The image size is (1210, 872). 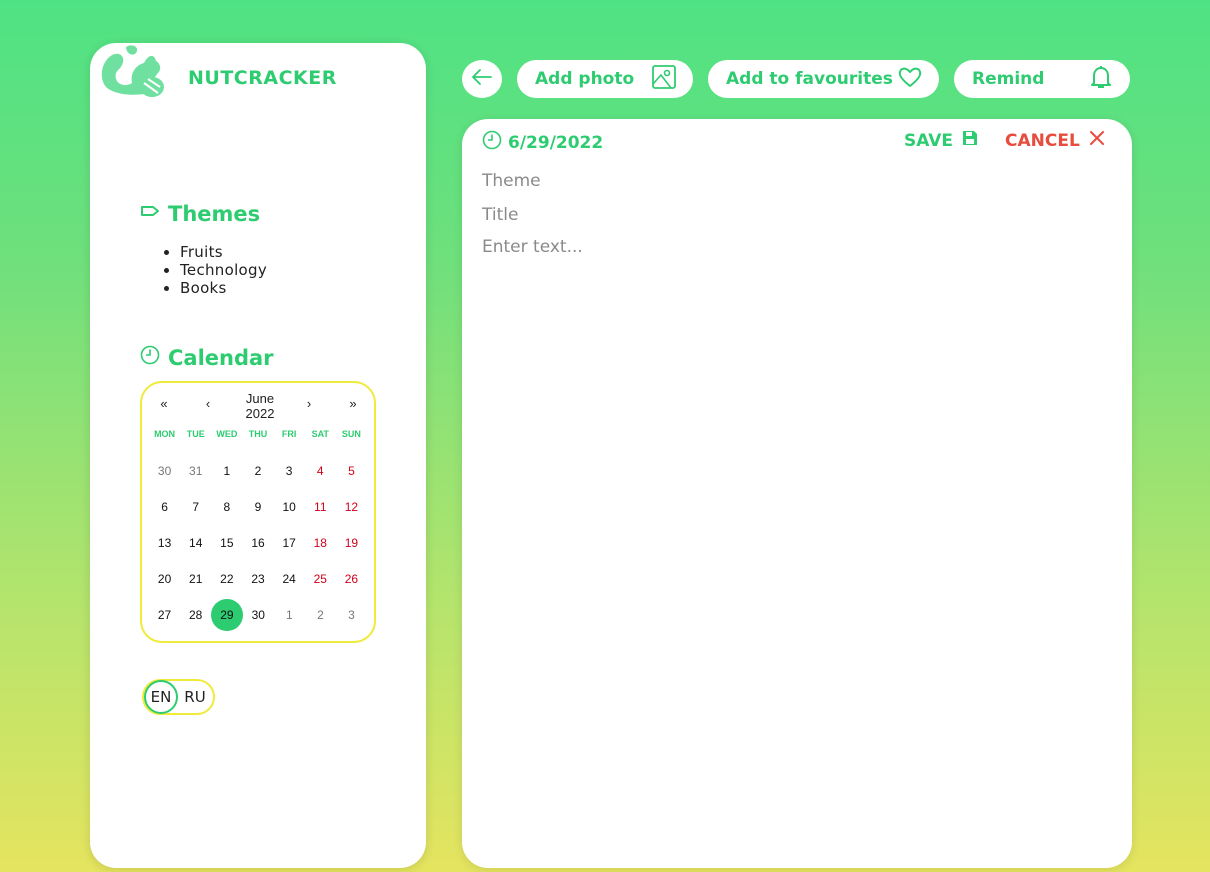 I want to click on calendar-day: 19, so click(x=351, y=543).